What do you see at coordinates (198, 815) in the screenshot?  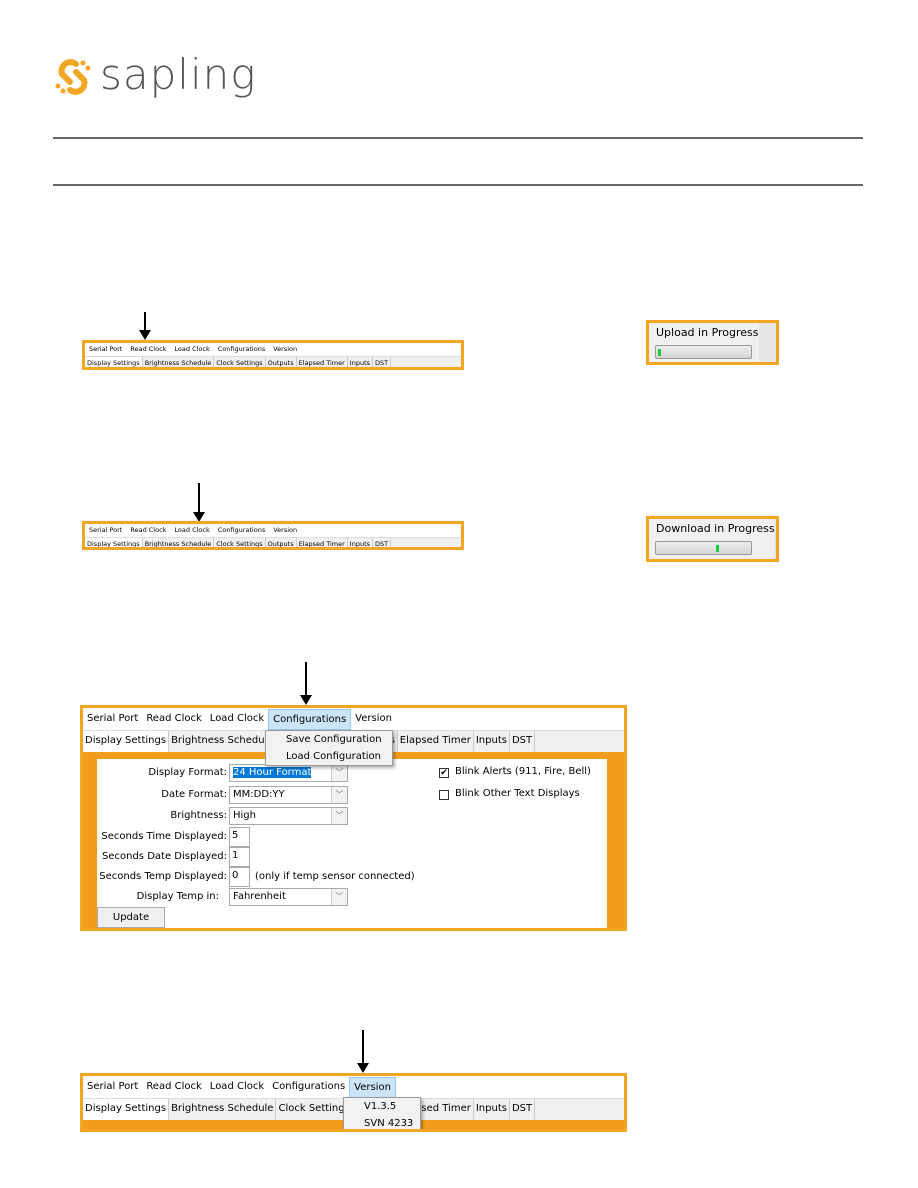 I see `brightness-label: Brightness:` at bounding box center [198, 815].